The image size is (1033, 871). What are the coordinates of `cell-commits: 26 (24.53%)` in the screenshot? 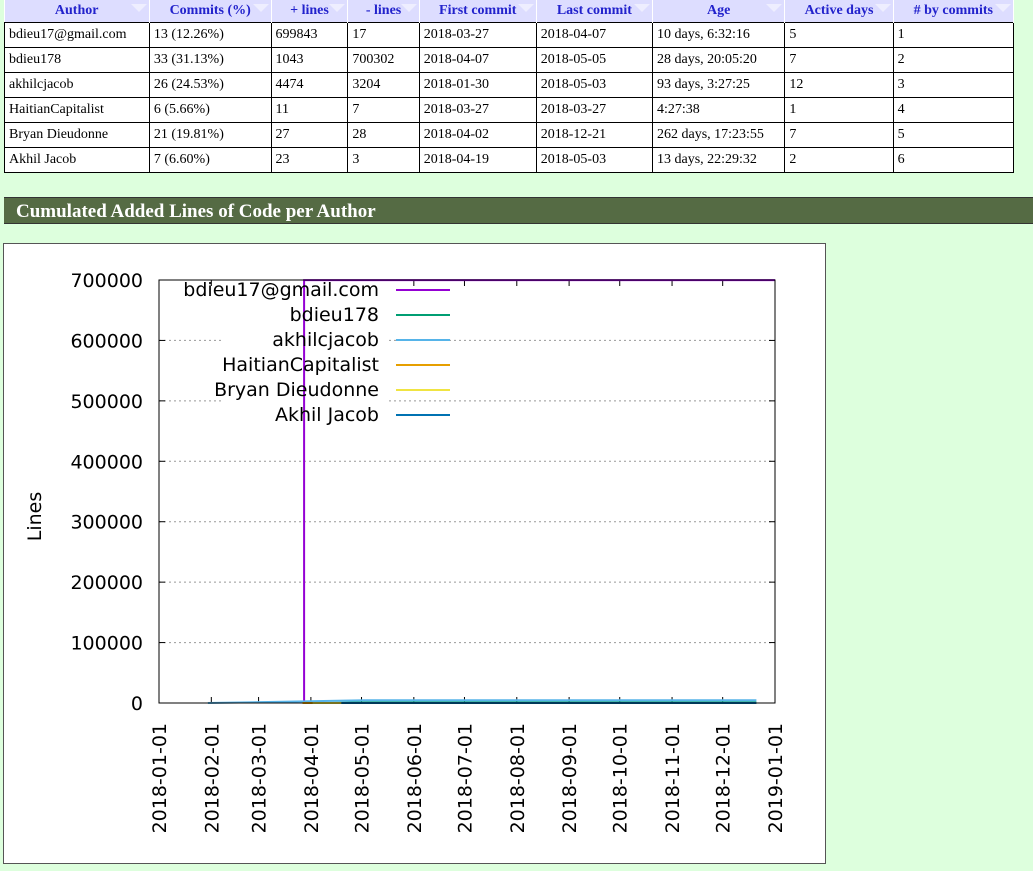 It's located at (210, 85).